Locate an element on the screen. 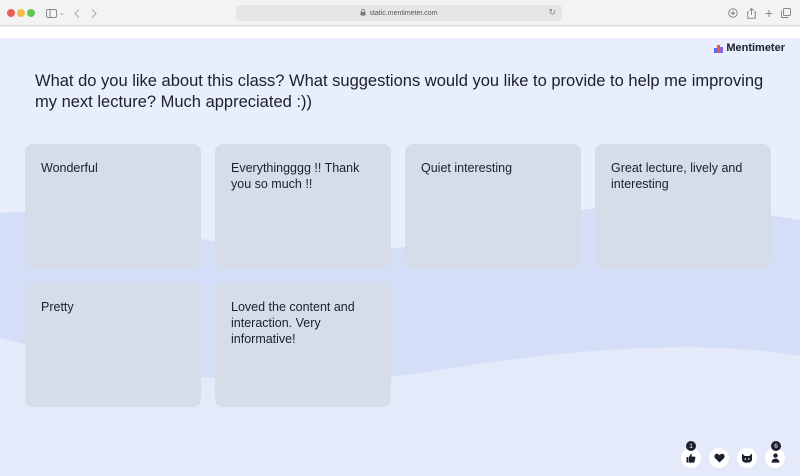 The width and height of the screenshot is (800, 476). brand-name: Mentimeter is located at coordinates (755, 48).